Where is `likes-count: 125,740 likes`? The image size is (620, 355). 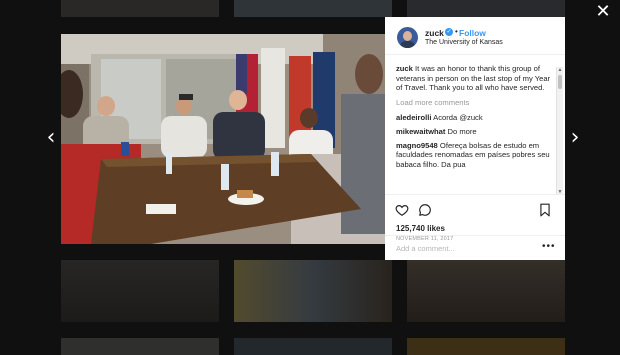 likes-count: 125,740 likes is located at coordinates (420, 228).